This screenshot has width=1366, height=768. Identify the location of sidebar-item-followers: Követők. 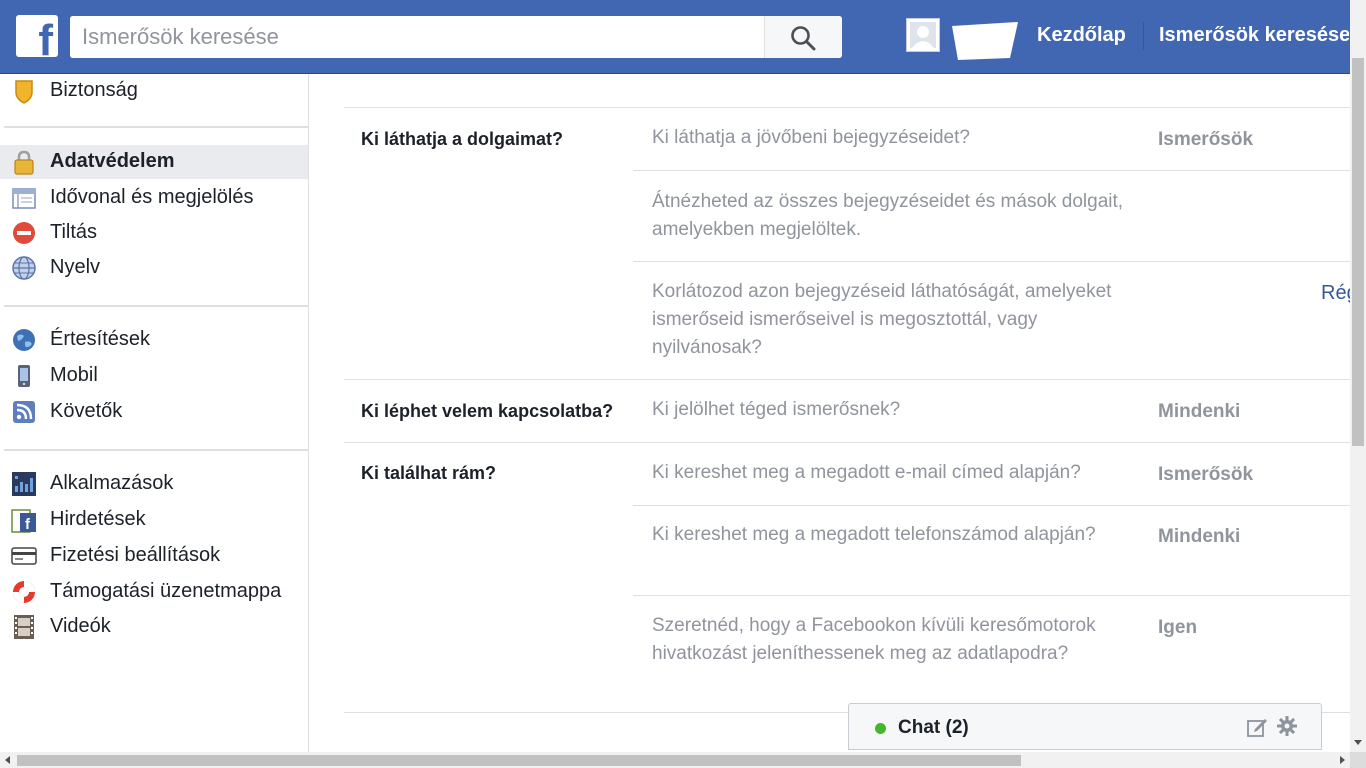
(154, 412).